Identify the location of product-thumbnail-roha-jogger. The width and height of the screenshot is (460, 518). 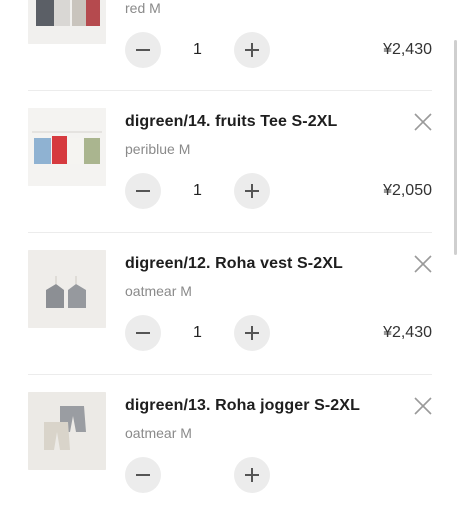
(67, 431).